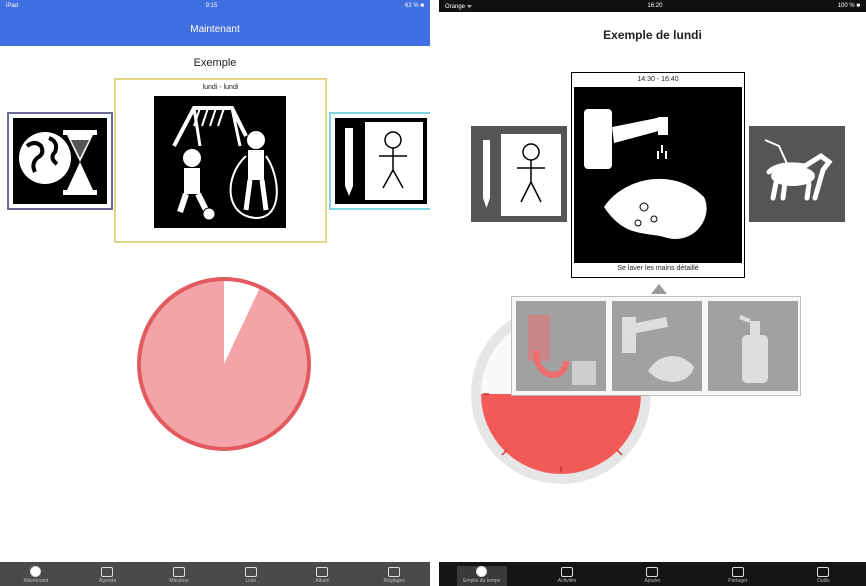  I want to click on earth-hourglass-pictogram, so click(58, 162).